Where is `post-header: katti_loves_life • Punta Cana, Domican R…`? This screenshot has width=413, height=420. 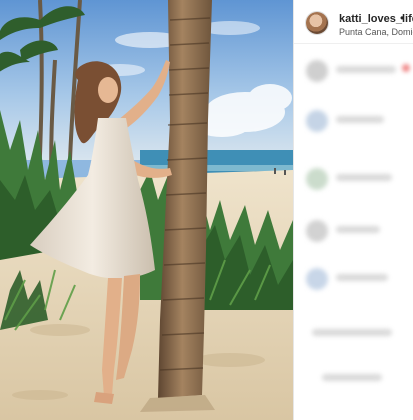
post-header: katti_loves_life • Punta Cana, Domican R… is located at coordinates (353, 22).